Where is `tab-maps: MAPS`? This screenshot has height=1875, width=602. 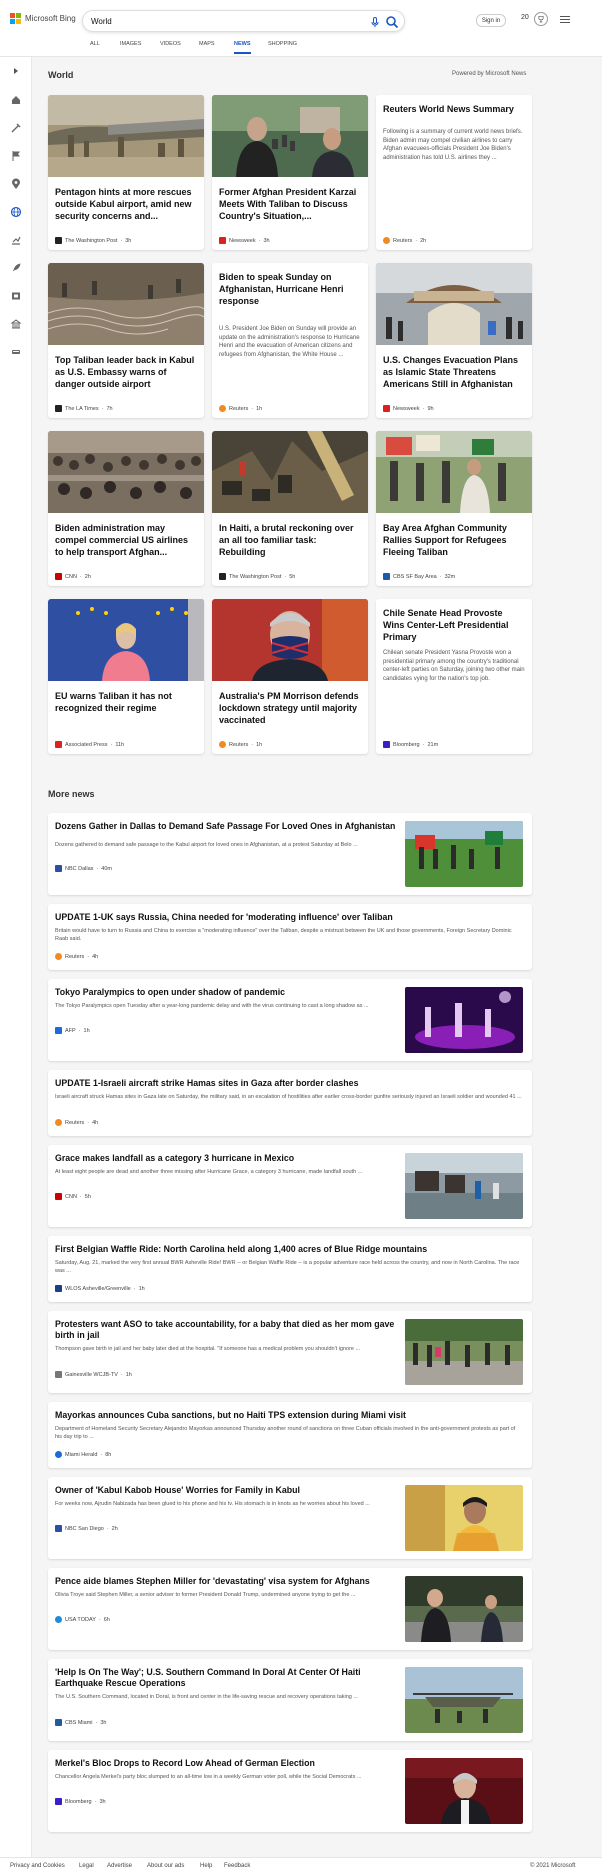
tab-maps: MAPS is located at coordinates (207, 44).